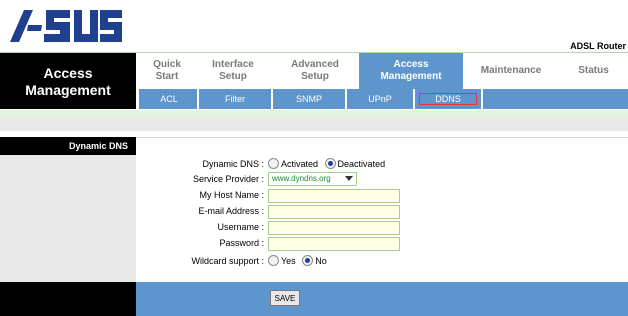  What do you see at coordinates (300, 164) in the screenshot?
I see `activated-label: Activated` at bounding box center [300, 164].